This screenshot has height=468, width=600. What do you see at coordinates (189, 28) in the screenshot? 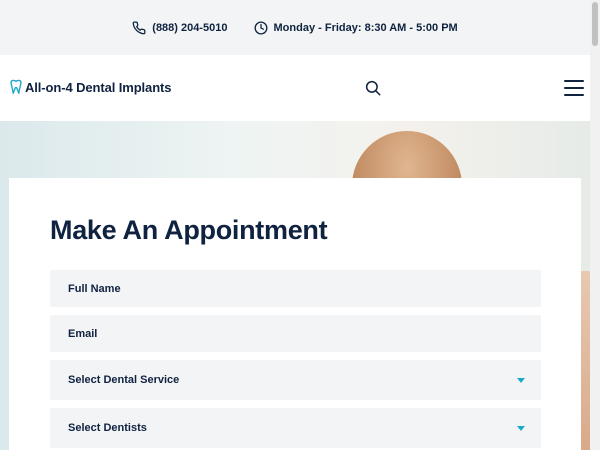
I see `phone-number: (888) 204-5010` at bounding box center [189, 28].